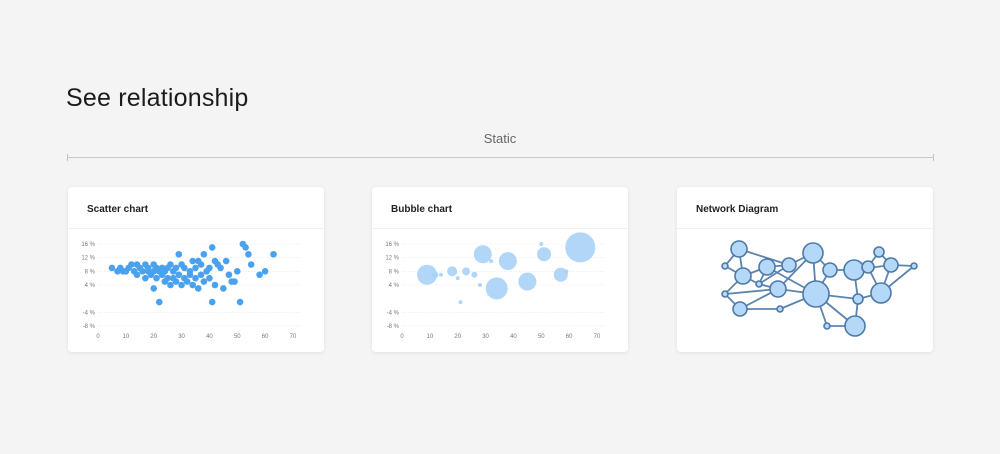 The image size is (1000, 454). I want to click on scatter-chart: 16 % 12 % 8 % 4 % -4 % -8 %0 10 20 30 40 50 60 70, so click(191, 290).